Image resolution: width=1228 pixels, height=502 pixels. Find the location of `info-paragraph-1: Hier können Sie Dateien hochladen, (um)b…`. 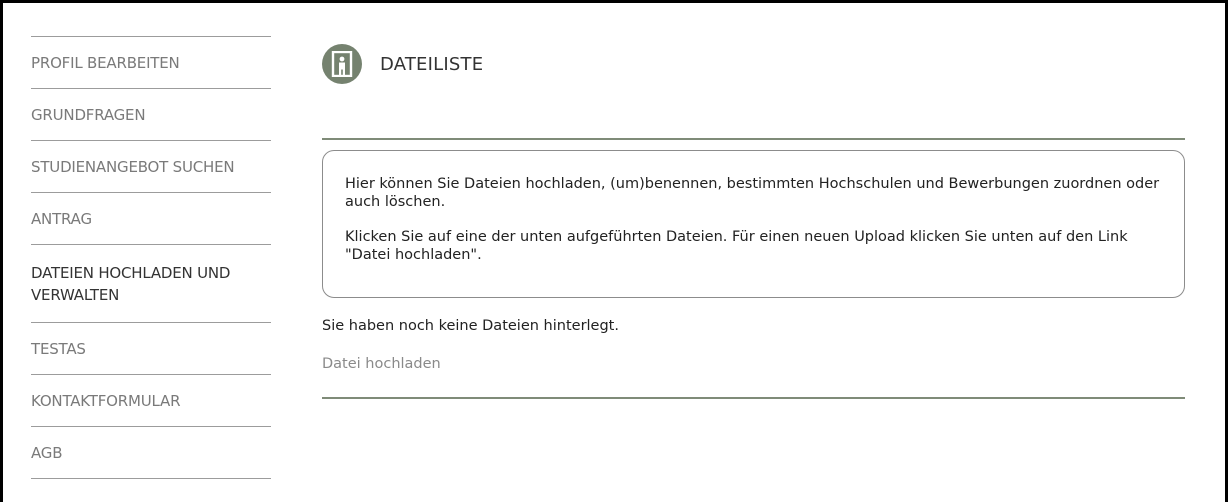

info-paragraph-1: Hier können Sie Dateien hochladen, (um)b… is located at coordinates (752, 193).